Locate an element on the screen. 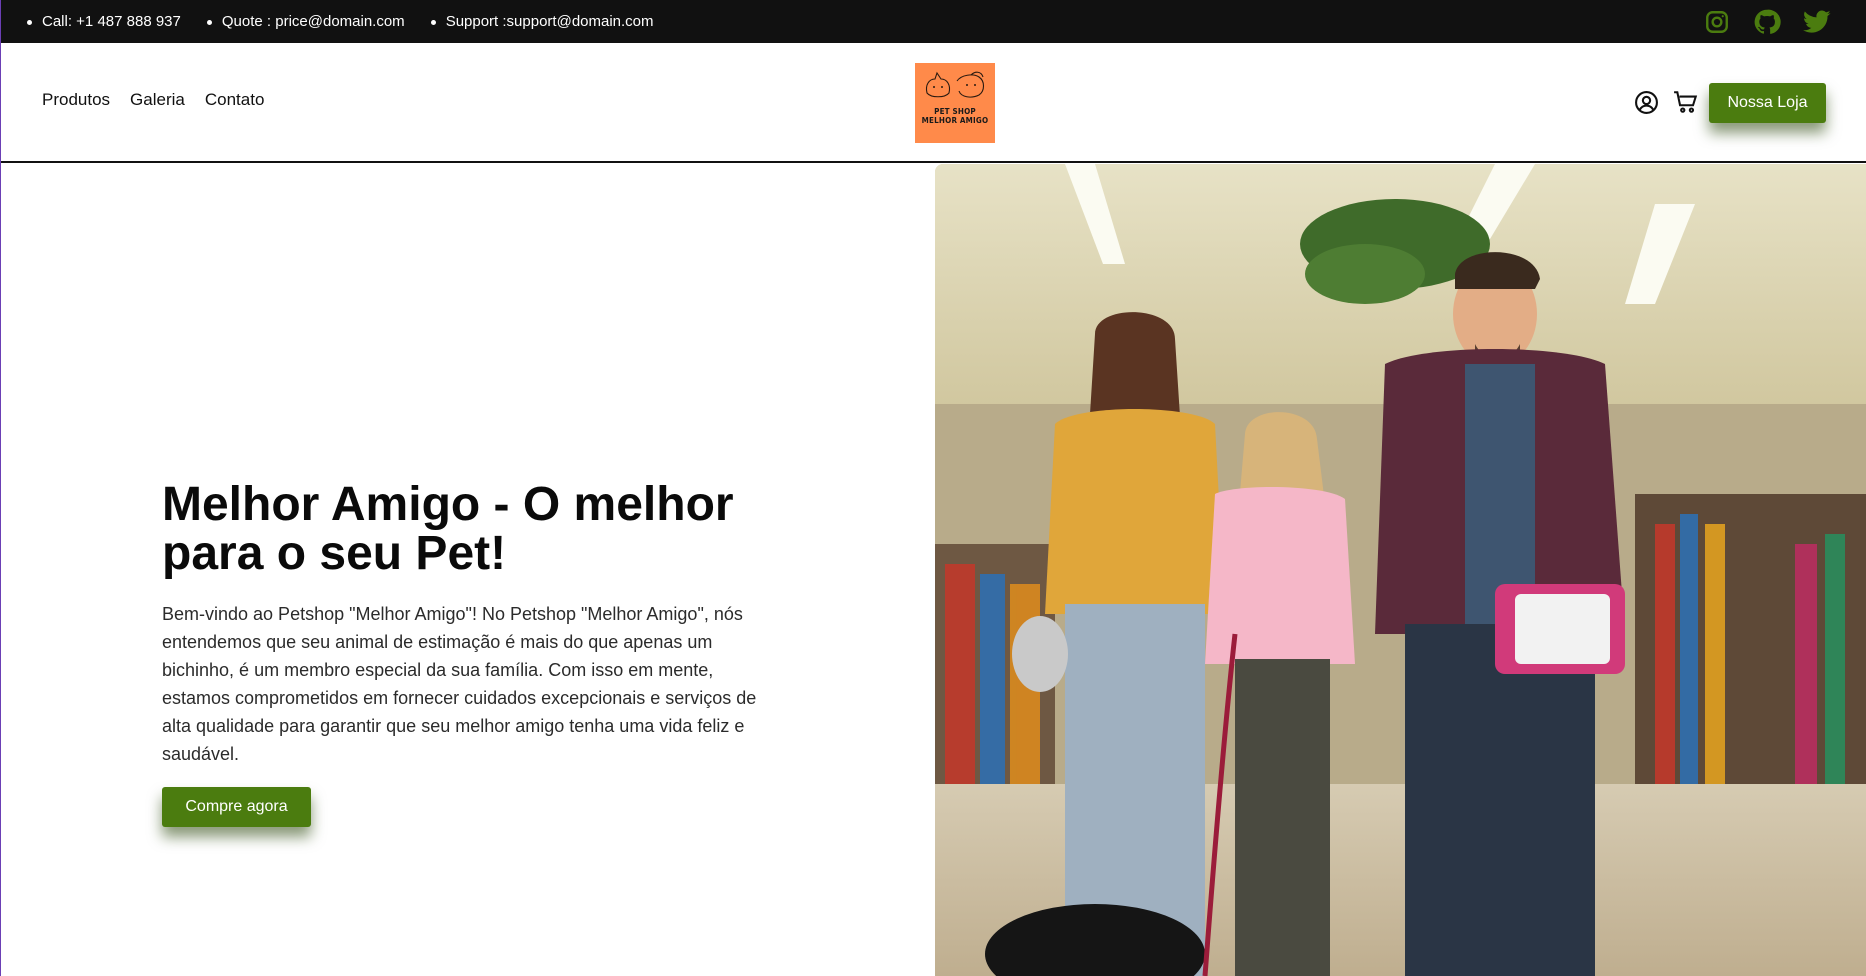  buy-now-button: Compre agora is located at coordinates (236, 807).